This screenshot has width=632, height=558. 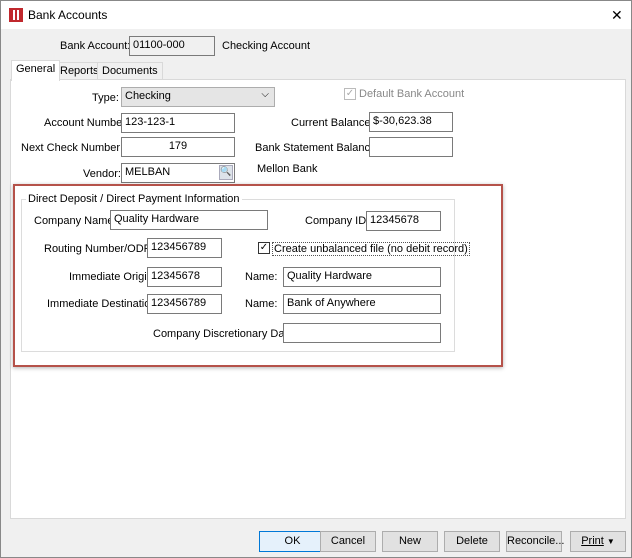 I want to click on new-button: New, so click(x=410, y=541).